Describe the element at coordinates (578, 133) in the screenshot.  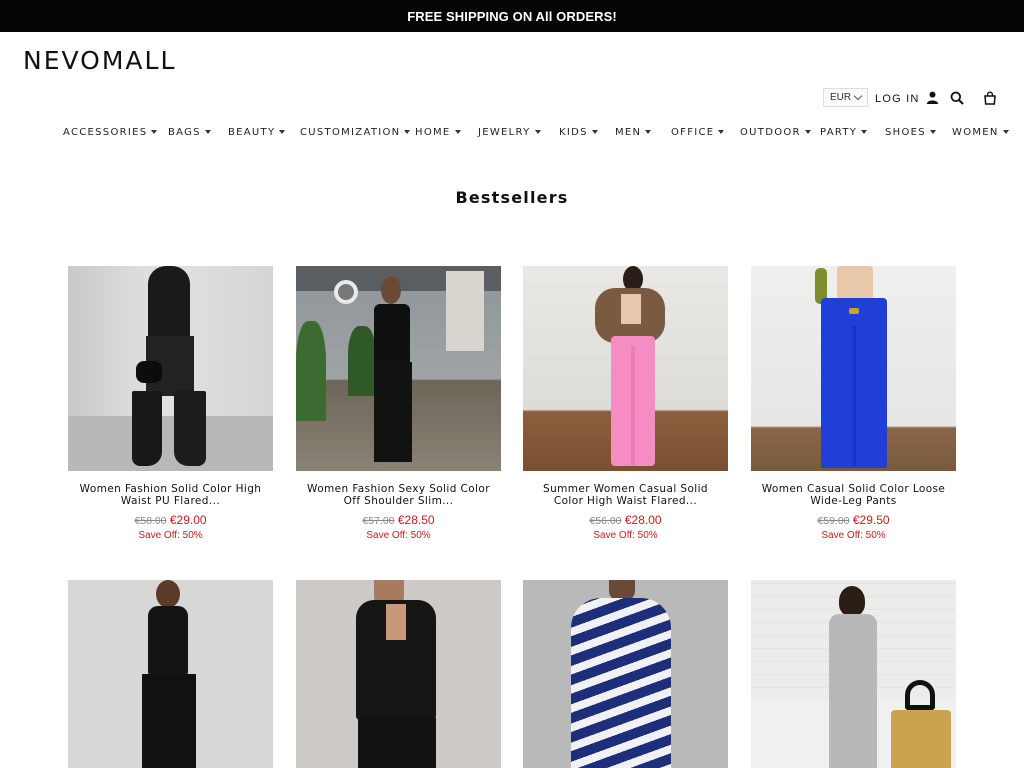
I see `nav-item-kids: KIDS` at that location.